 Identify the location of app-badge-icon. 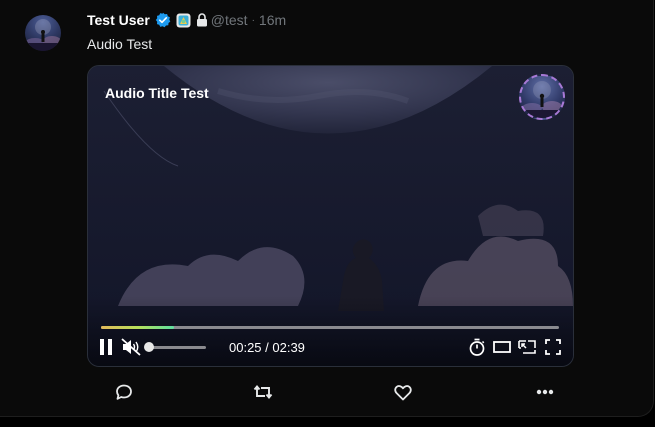
(183, 20).